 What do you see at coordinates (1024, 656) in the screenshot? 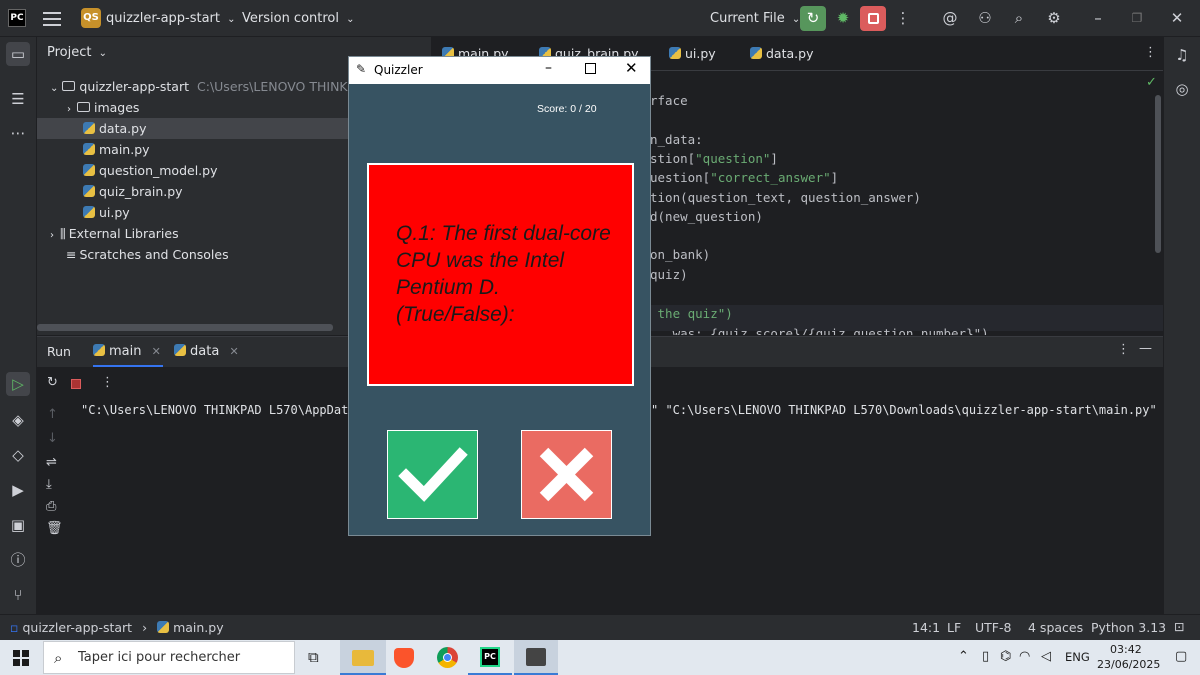
I see `wifi-icon: ◠` at bounding box center [1024, 656].